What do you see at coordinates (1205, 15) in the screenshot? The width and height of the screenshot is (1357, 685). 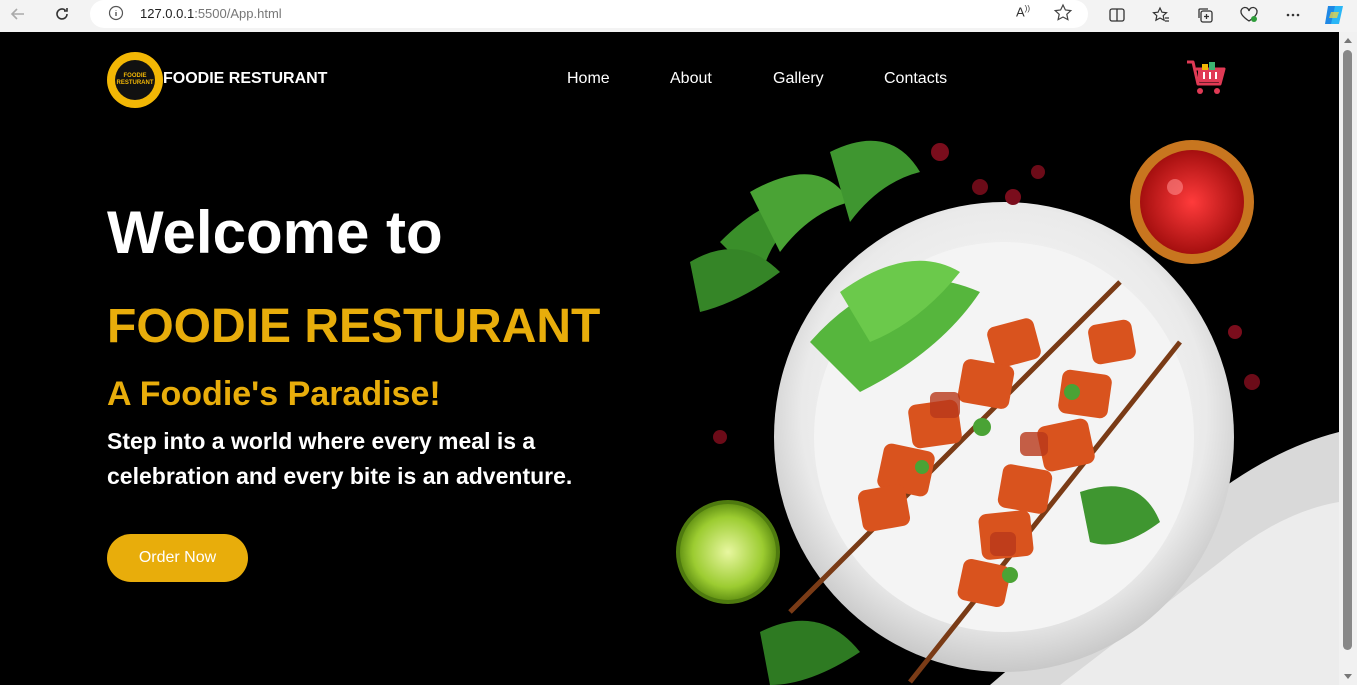 I see `collections-icon` at bounding box center [1205, 15].